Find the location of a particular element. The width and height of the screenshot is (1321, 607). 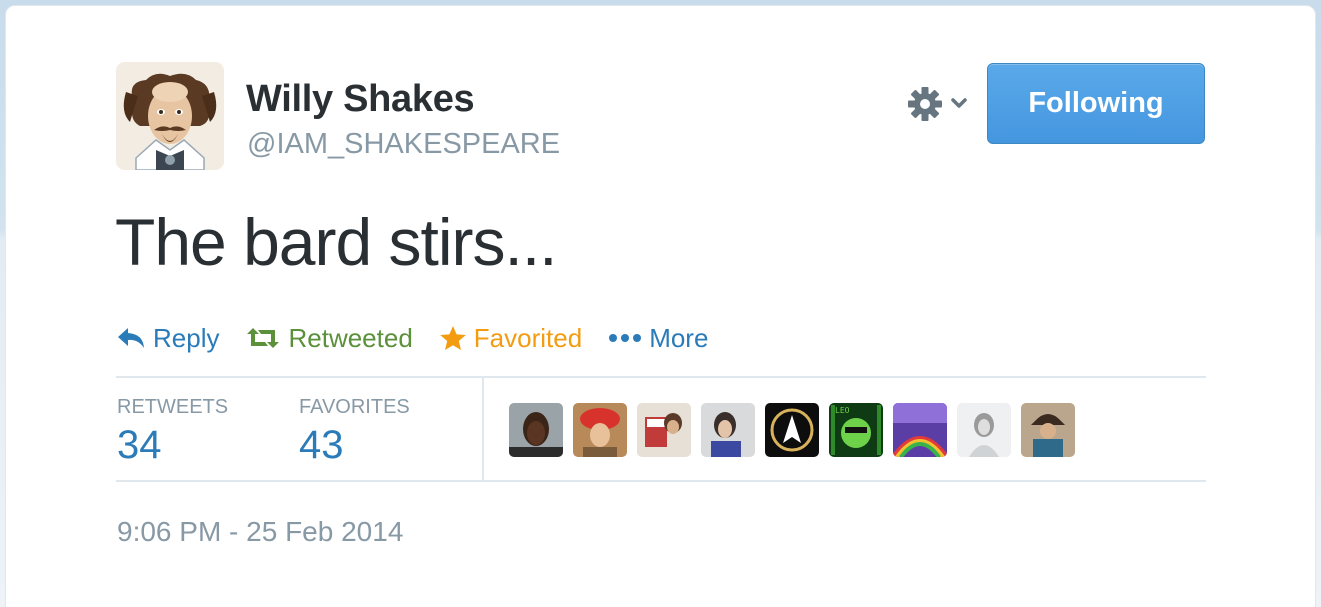

user-avatar is located at coordinates (170, 116).